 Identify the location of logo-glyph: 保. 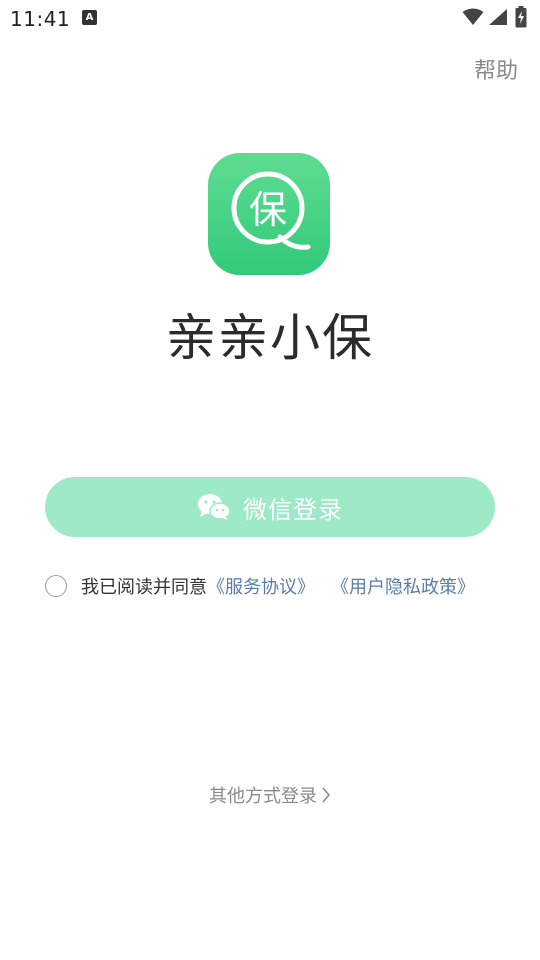
(268, 210).